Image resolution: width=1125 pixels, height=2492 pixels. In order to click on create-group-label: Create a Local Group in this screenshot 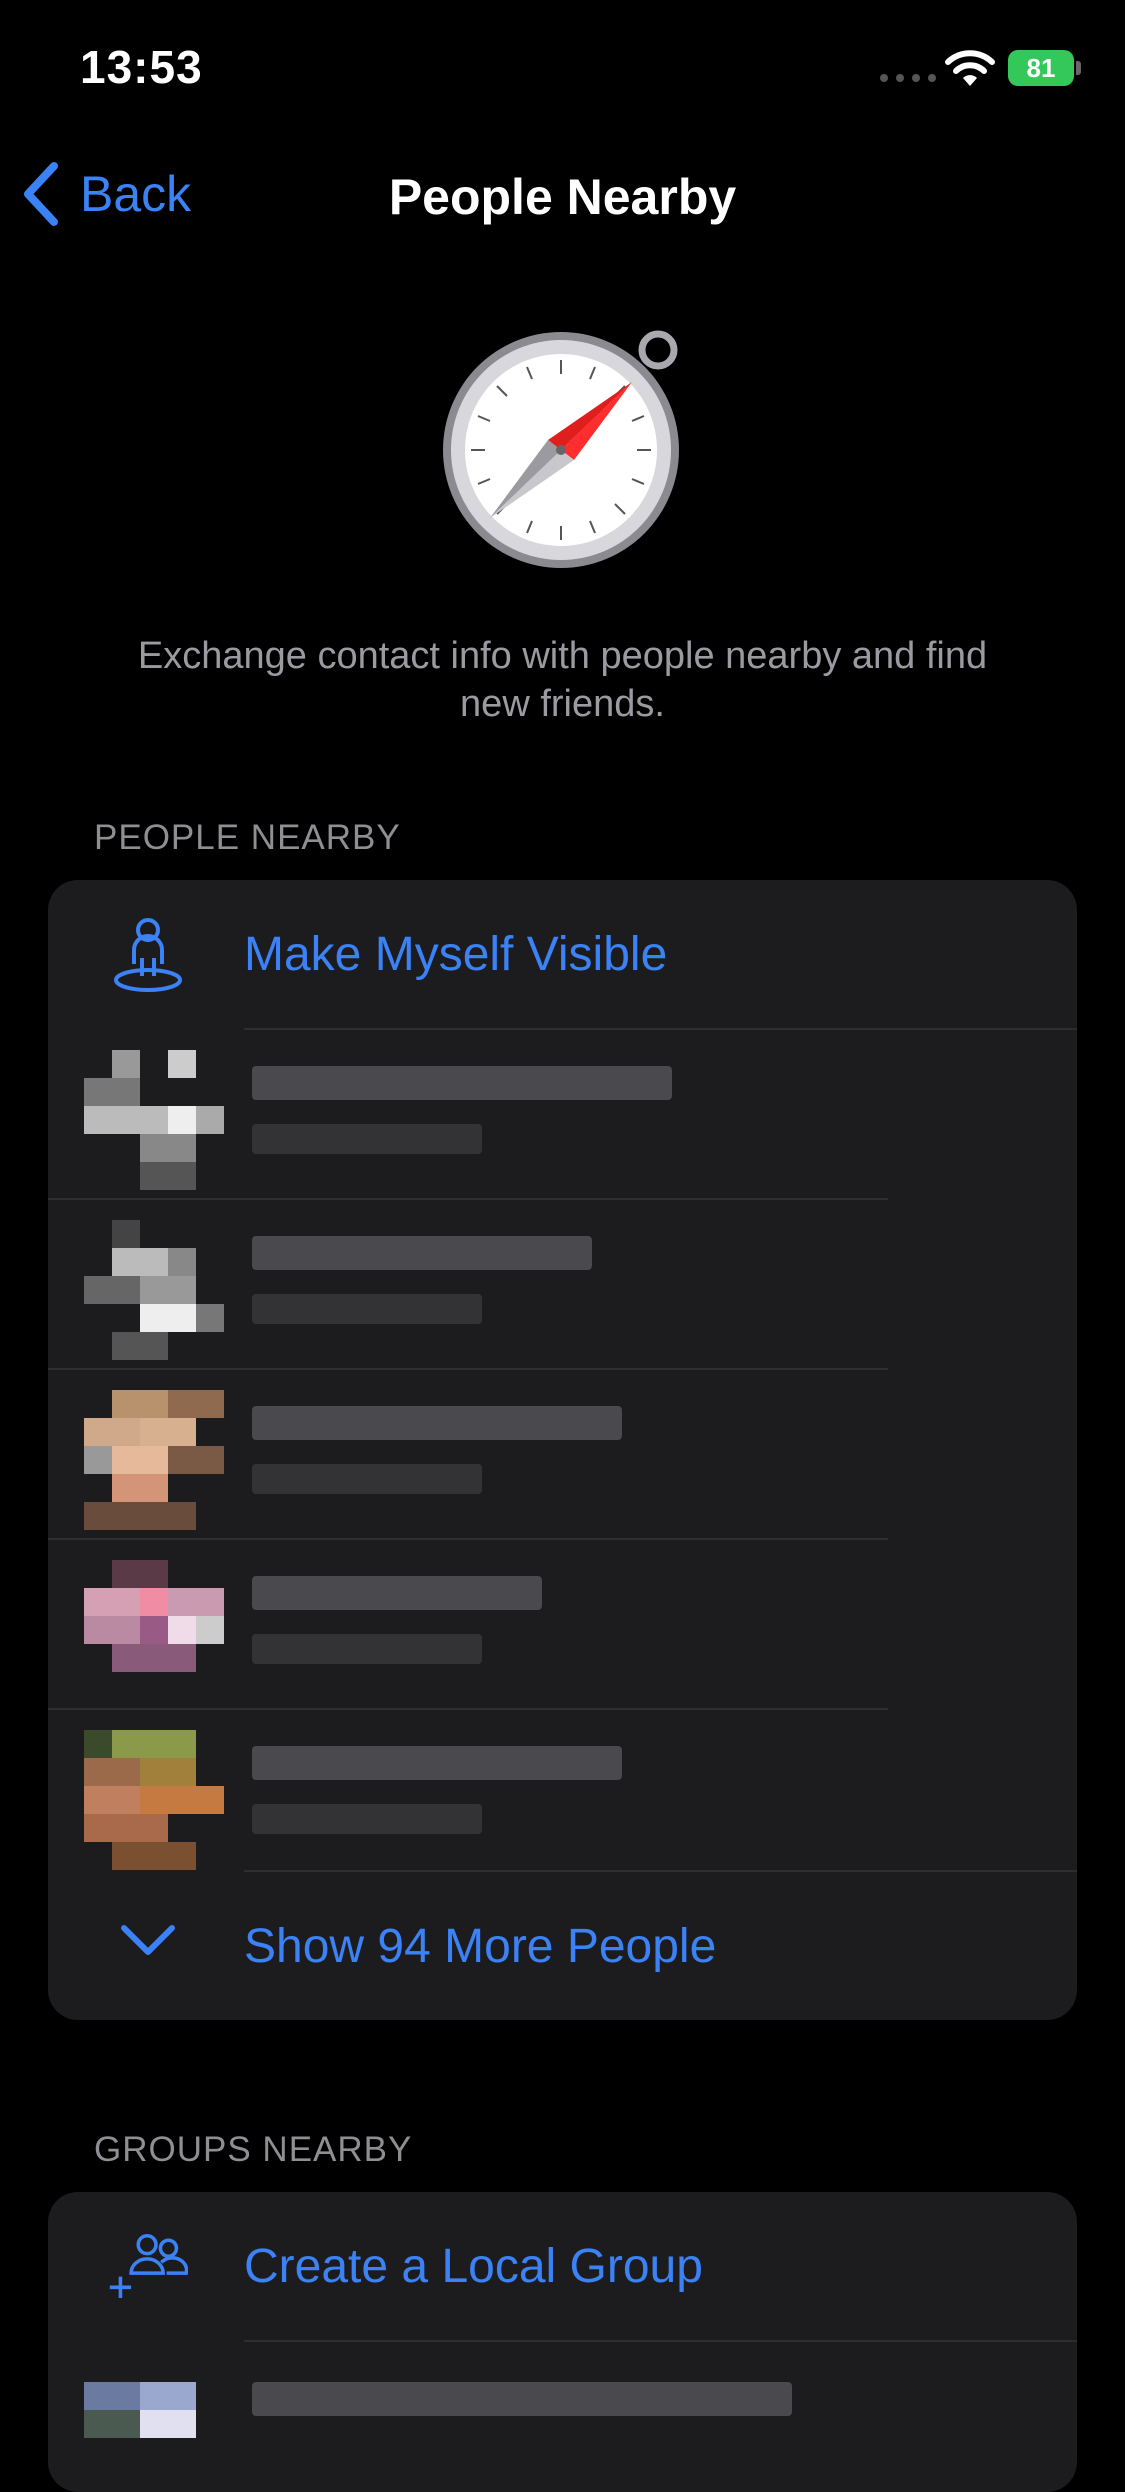, I will do `click(473, 2266)`.